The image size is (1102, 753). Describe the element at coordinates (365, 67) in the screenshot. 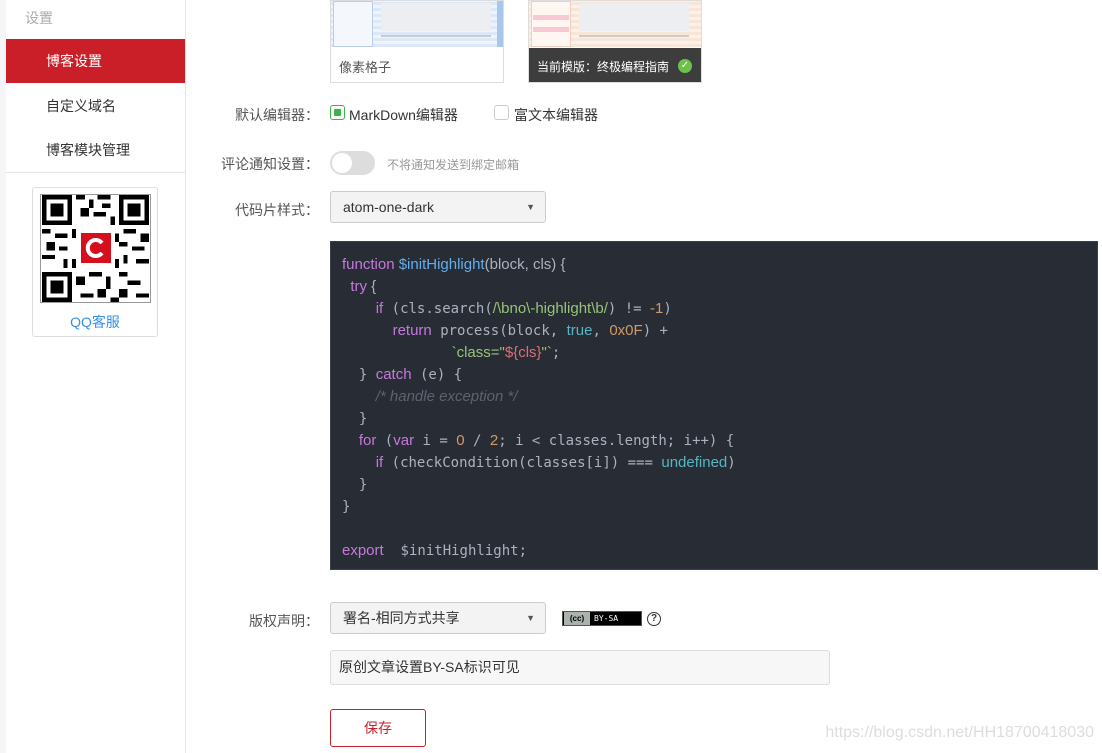

I see `template-name: 像素格子` at that location.